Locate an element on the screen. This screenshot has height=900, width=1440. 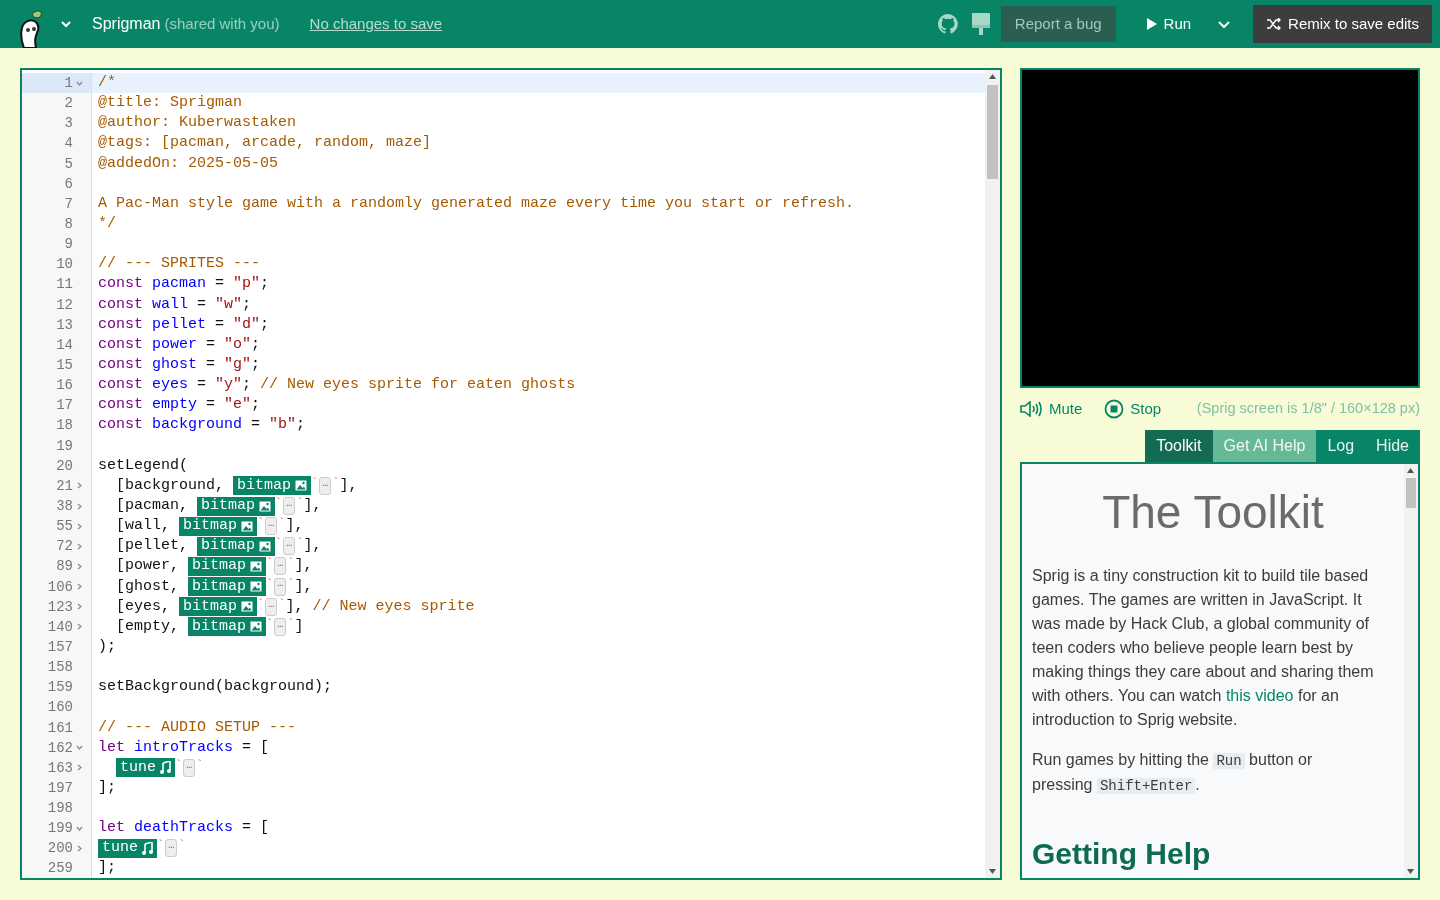
code-line: 199 let deathTracks = [ is located at coordinates (503, 828).